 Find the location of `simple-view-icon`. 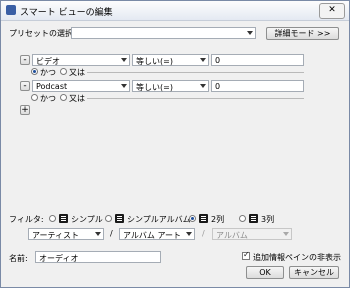

simple-view-icon is located at coordinates (63, 218).